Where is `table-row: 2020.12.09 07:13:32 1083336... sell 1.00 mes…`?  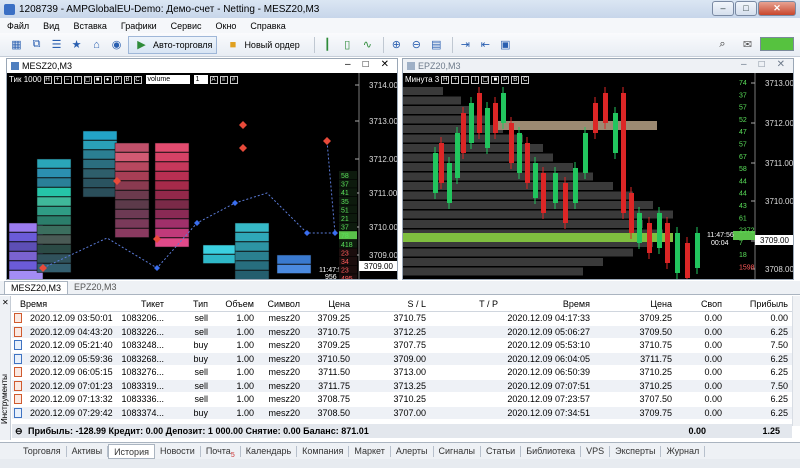 table-row: 2020.12.09 07:13:32 1083336... sell 1.00 mes… is located at coordinates (402, 399).